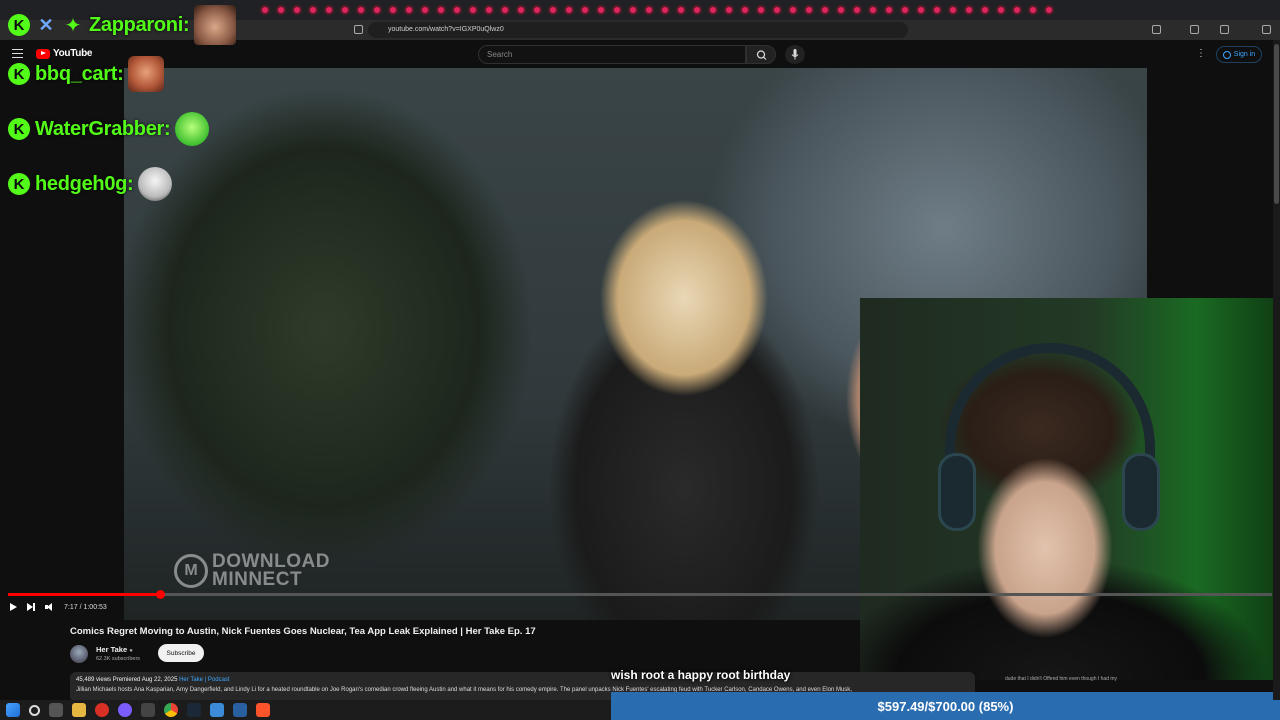  Describe the element at coordinates (257, 579) in the screenshot. I see `watermark-line2: MINNECT` at that location.